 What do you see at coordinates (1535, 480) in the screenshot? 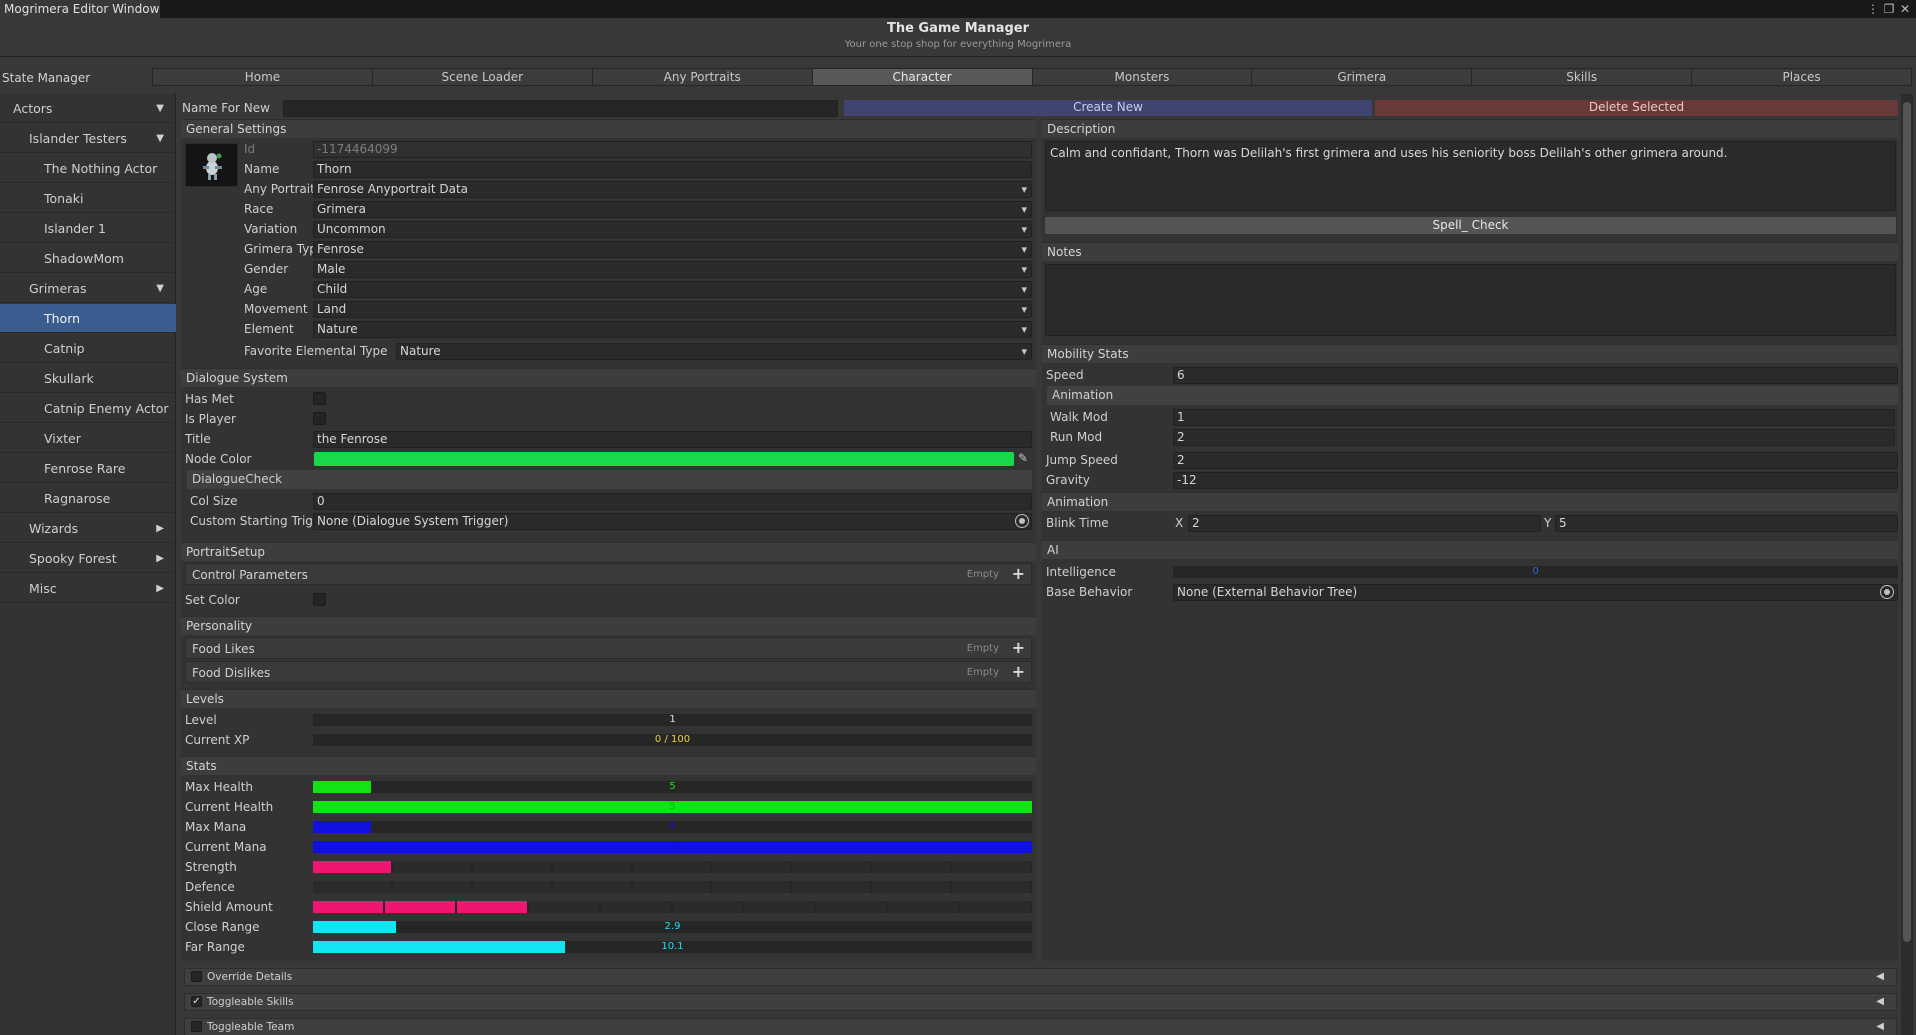
I see `gravity-input: -12` at bounding box center [1535, 480].